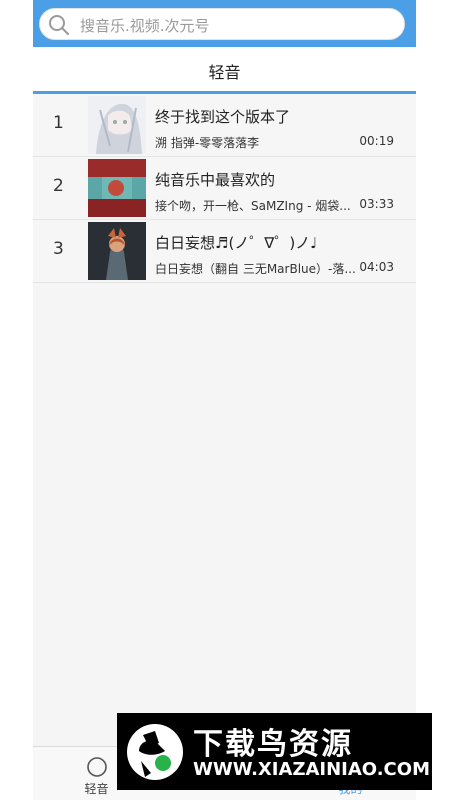  Describe the element at coordinates (58, 123) in the screenshot. I see `song-rank: 1` at that location.